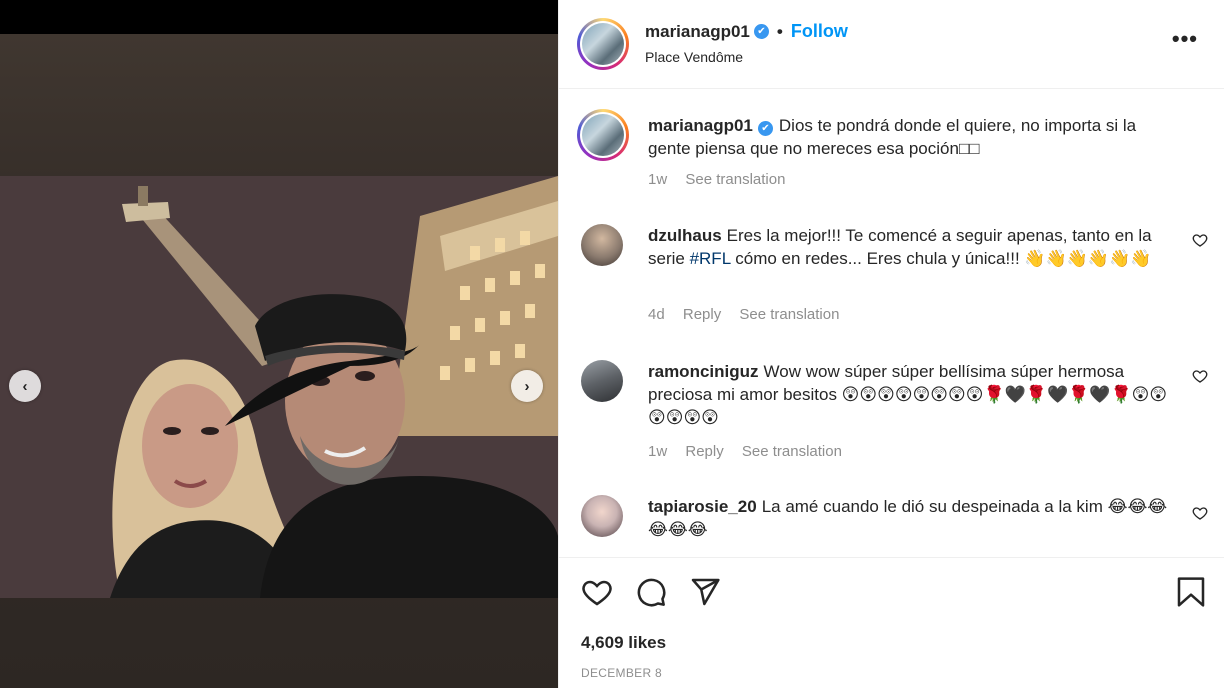  Describe the element at coordinates (527, 386) in the screenshot. I see `next-photo-button: ›` at that location.